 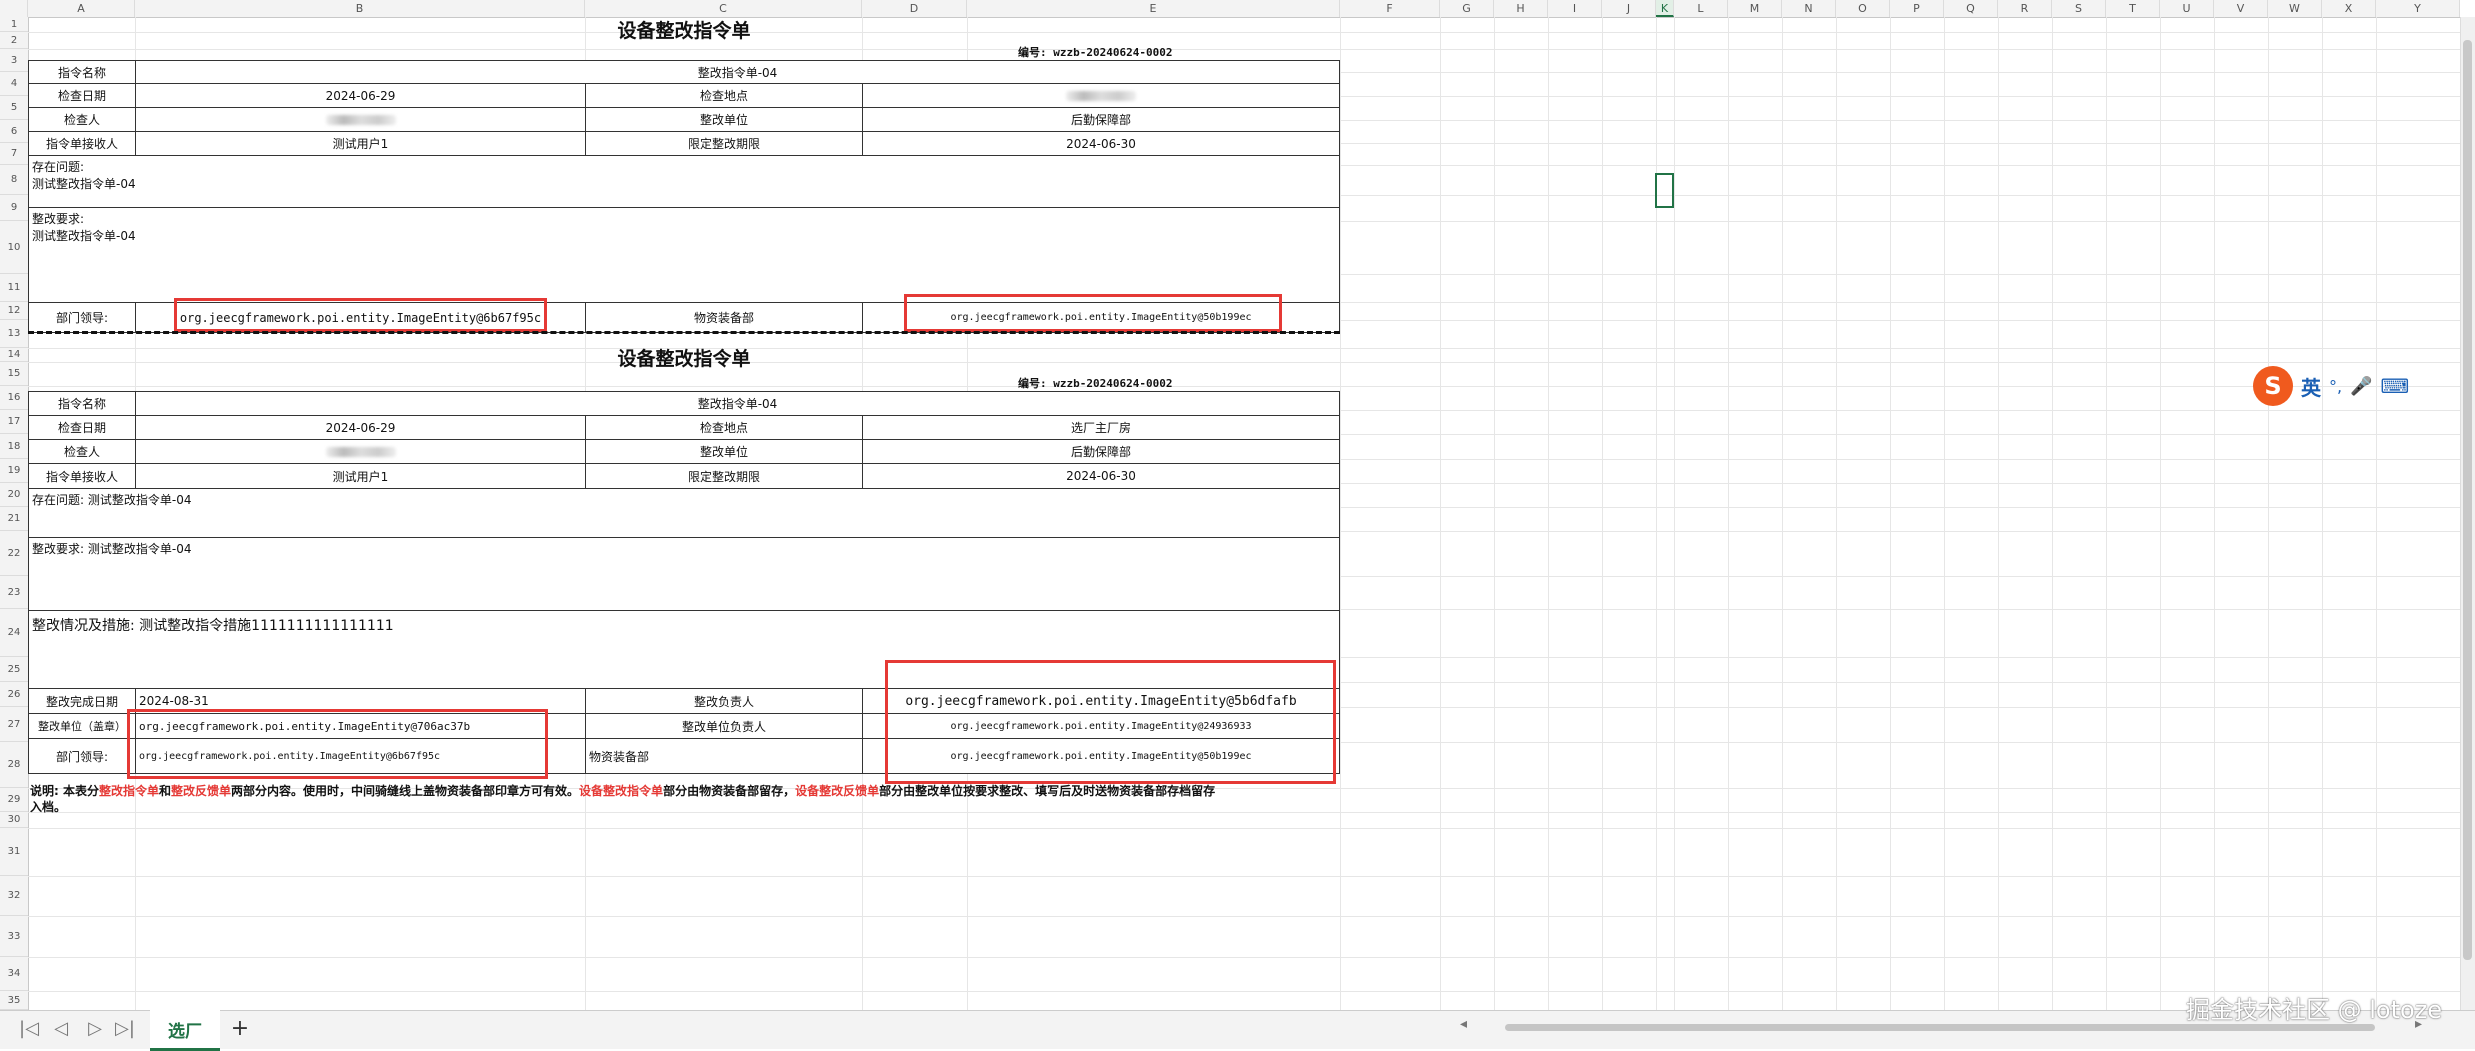 I want to click on column-u: U, so click(x=2187, y=8).